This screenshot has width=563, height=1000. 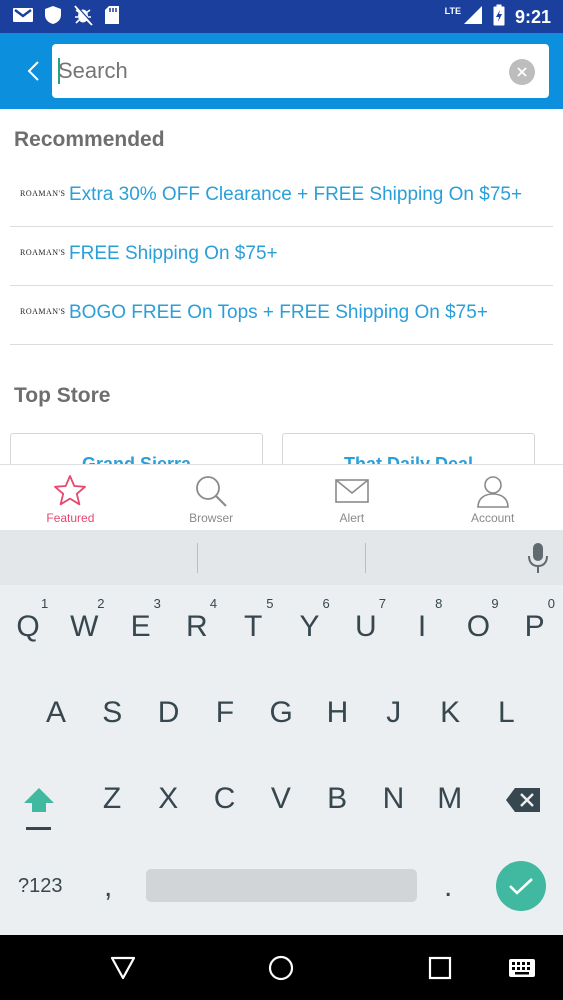 What do you see at coordinates (112, 17) in the screenshot?
I see `sd-card-icon` at bounding box center [112, 17].